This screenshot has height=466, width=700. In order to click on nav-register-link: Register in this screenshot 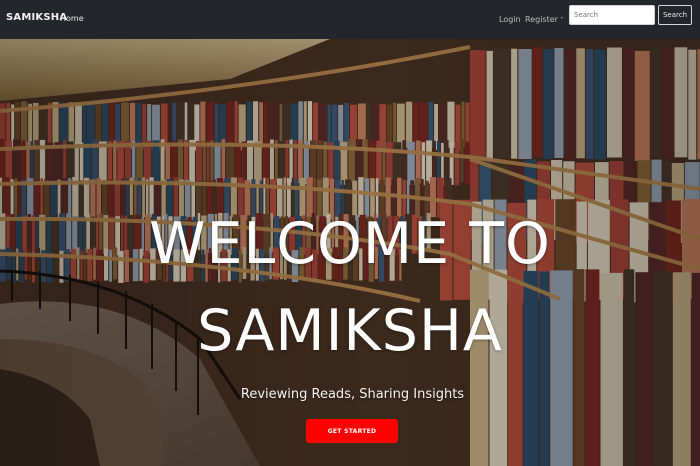, I will do `click(541, 19)`.